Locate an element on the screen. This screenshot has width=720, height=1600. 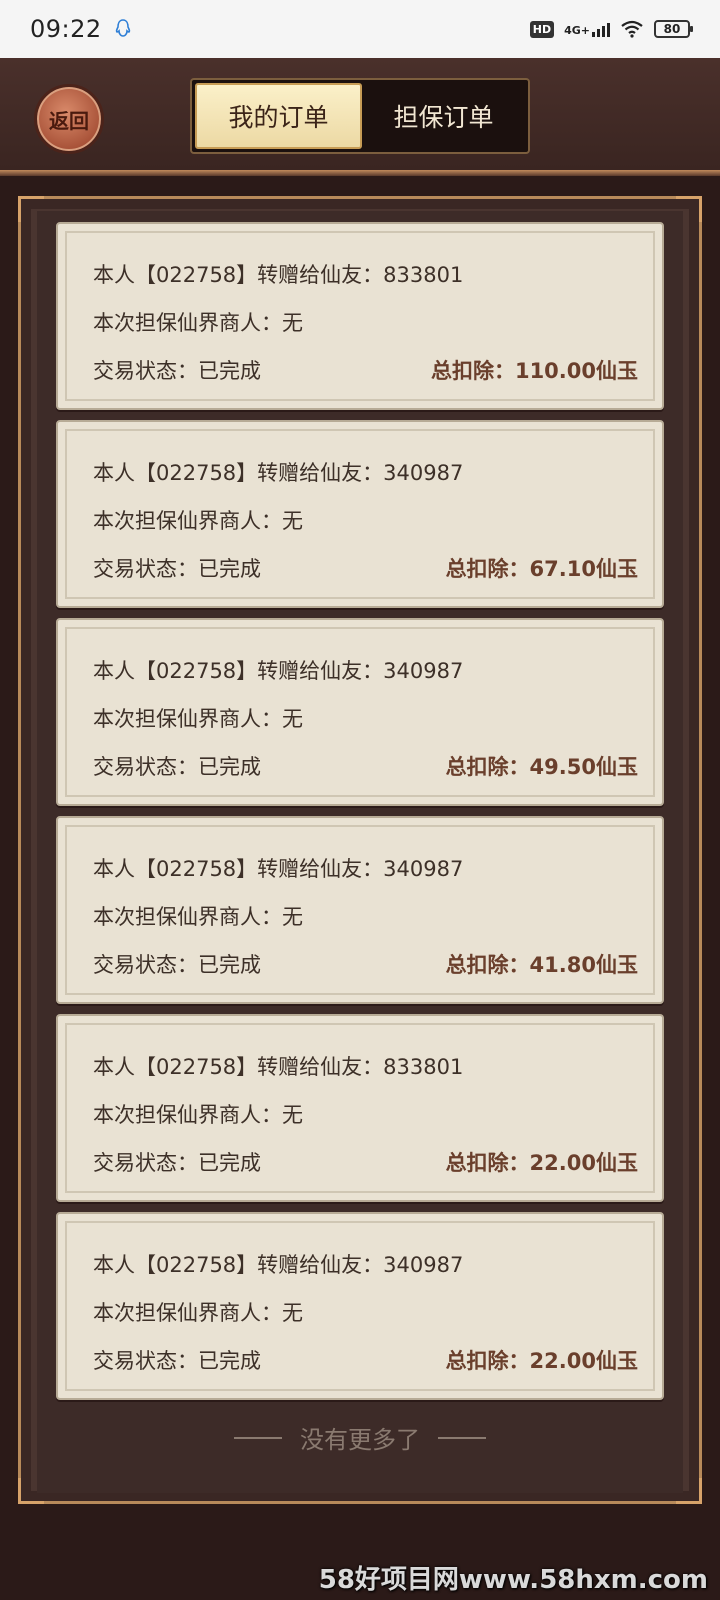
tab-my-orders: 我的订单 is located at coordinates (278, 116).